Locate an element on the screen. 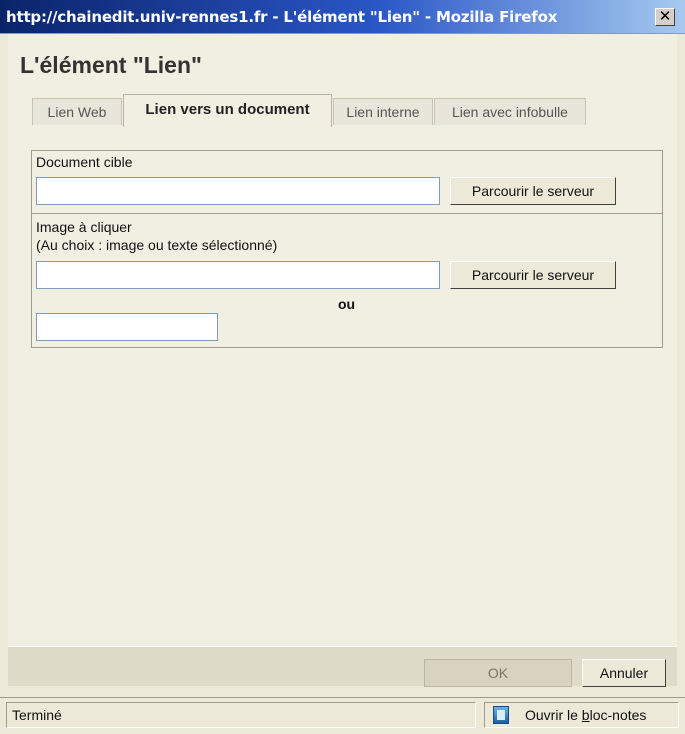 The height and width of the screenshot is (734, 685). open-notepad-button: Ouvrir le bloc-notes is located at coordinates (581, 715).